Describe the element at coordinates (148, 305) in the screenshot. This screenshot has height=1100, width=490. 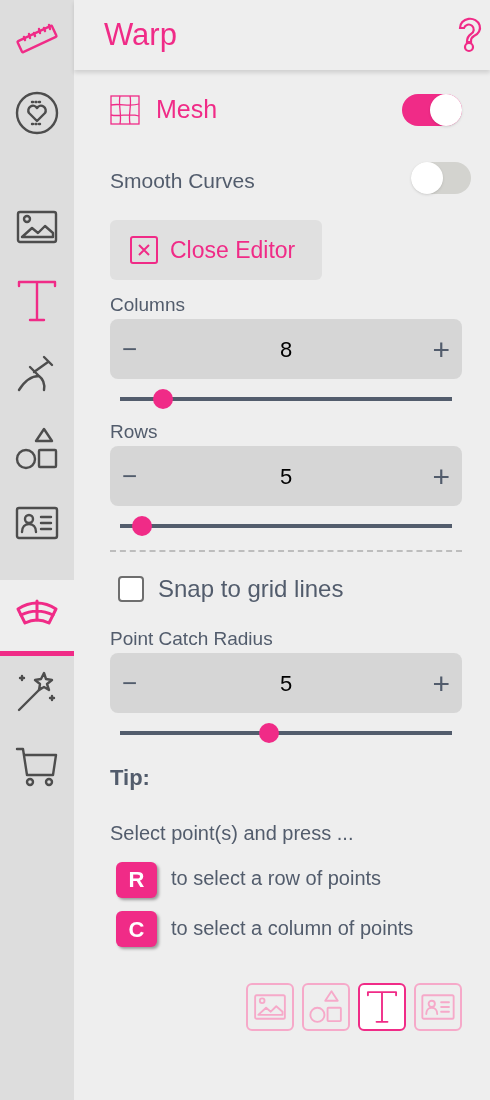
I see `field-label: Columns` at that location.